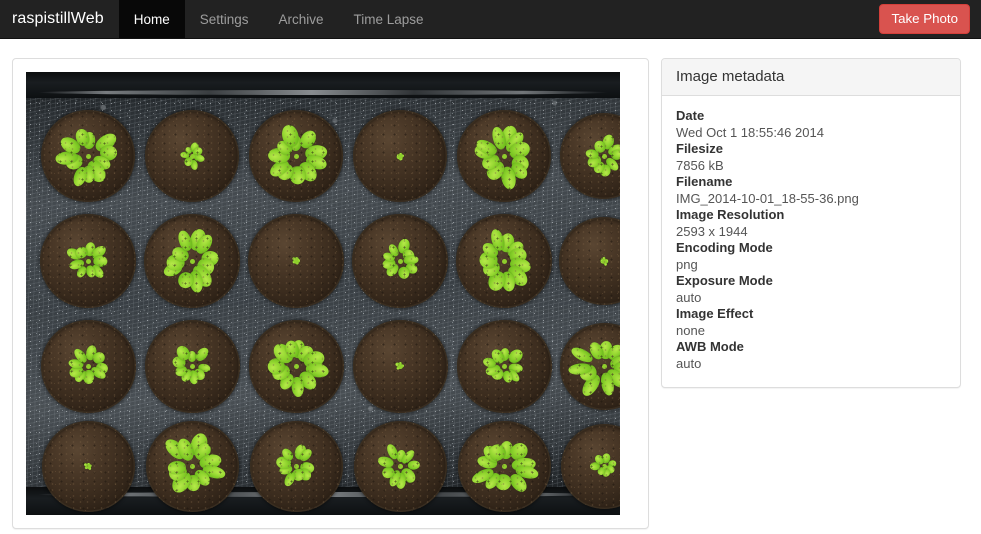 The image size is (981, 534). I want to click on navbar-right-group: Take Photo, so click(930, 19).